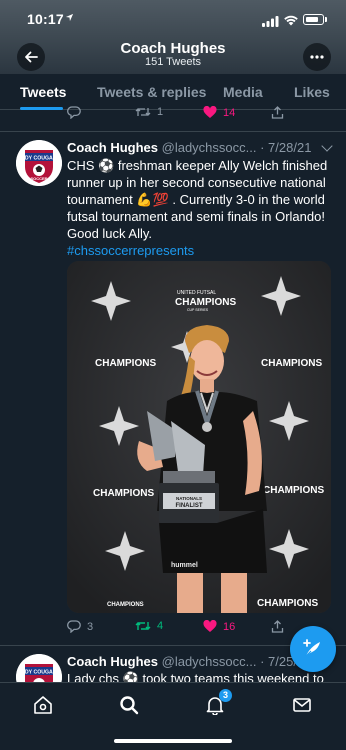 Image resolution: width=346 pixels, height=750 pixels. I want to click on profile-tabs: Tweets Tweets & replies Media Likes, so click(173, 92).